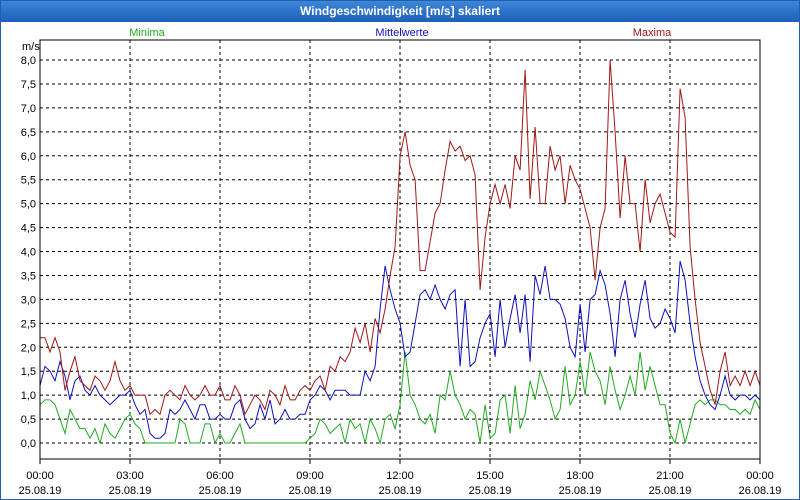  I want to click on y-tick-label: 7,5, so click(28, 85).